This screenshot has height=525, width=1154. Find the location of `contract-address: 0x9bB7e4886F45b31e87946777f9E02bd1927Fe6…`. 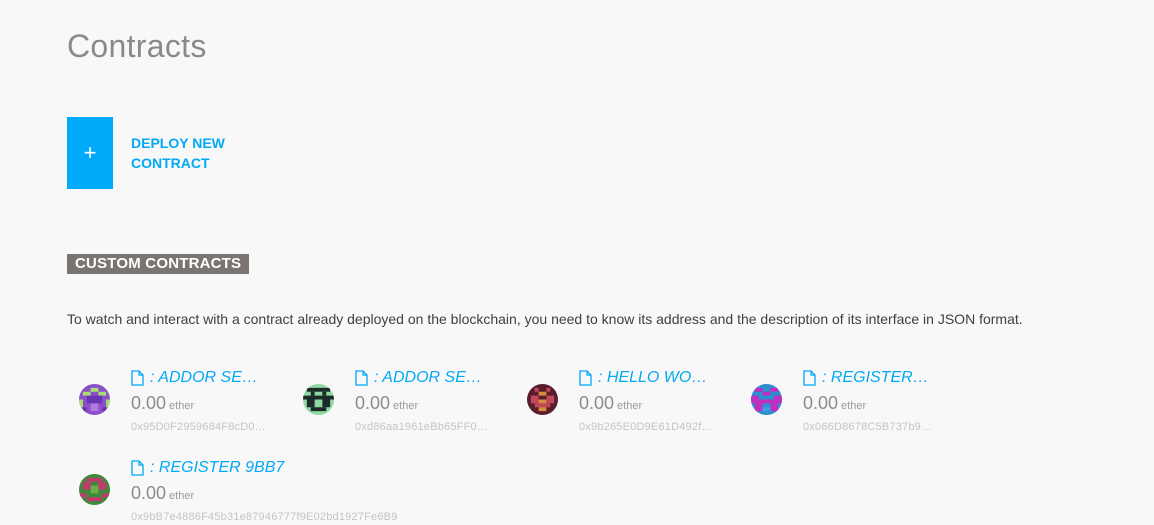

contract-address: 0x9bB7e4886F45b31e87946777f9E02bd1927Fe6… is located at coordinates (264, 517).